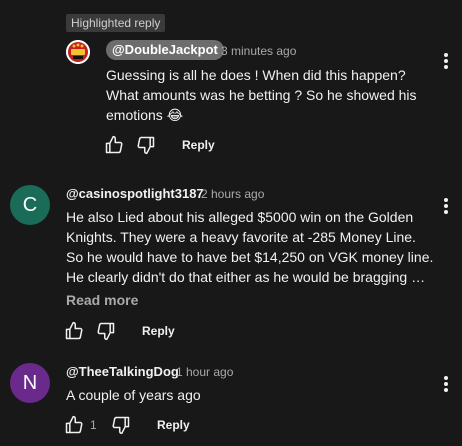 The width and height of the screenshot is (462, 446). I want to click on comment-line: A couple of years ago, so click(133, 395).